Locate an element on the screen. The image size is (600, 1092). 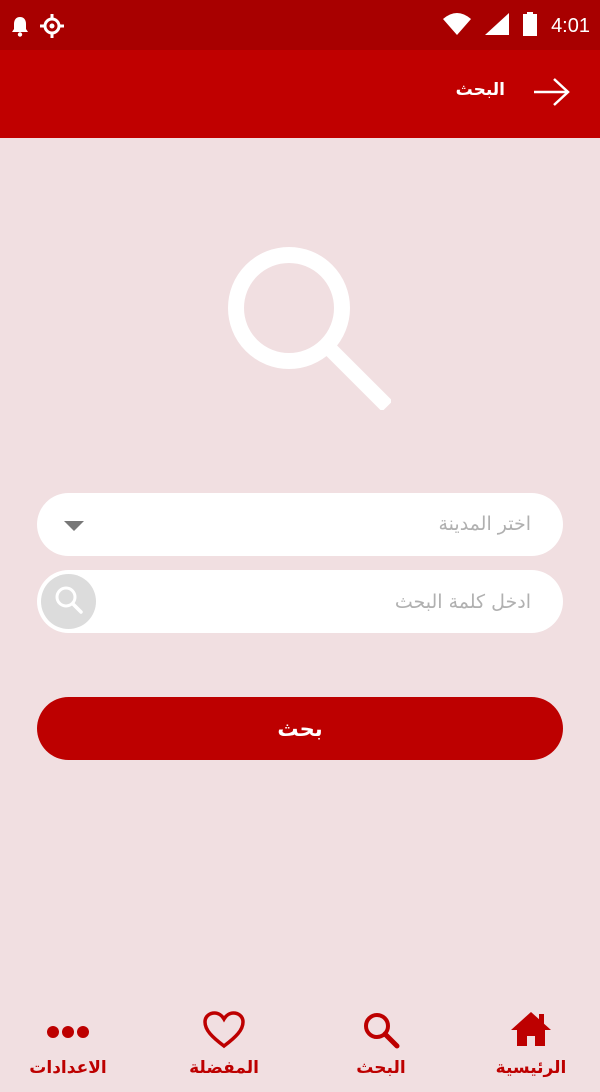
battery-icon is located at coordinates (530, 26).